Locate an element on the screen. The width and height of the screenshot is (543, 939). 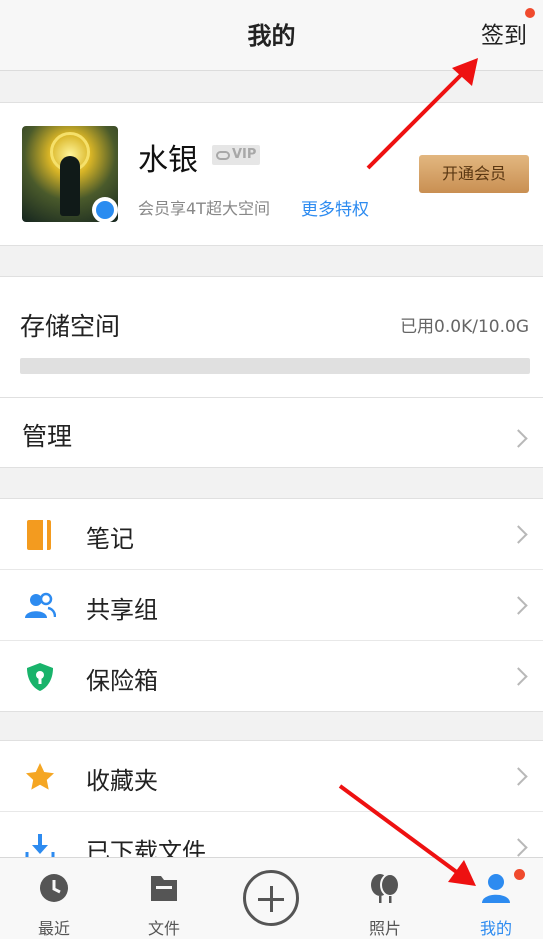
add-button is located at coordinates (271, 898).